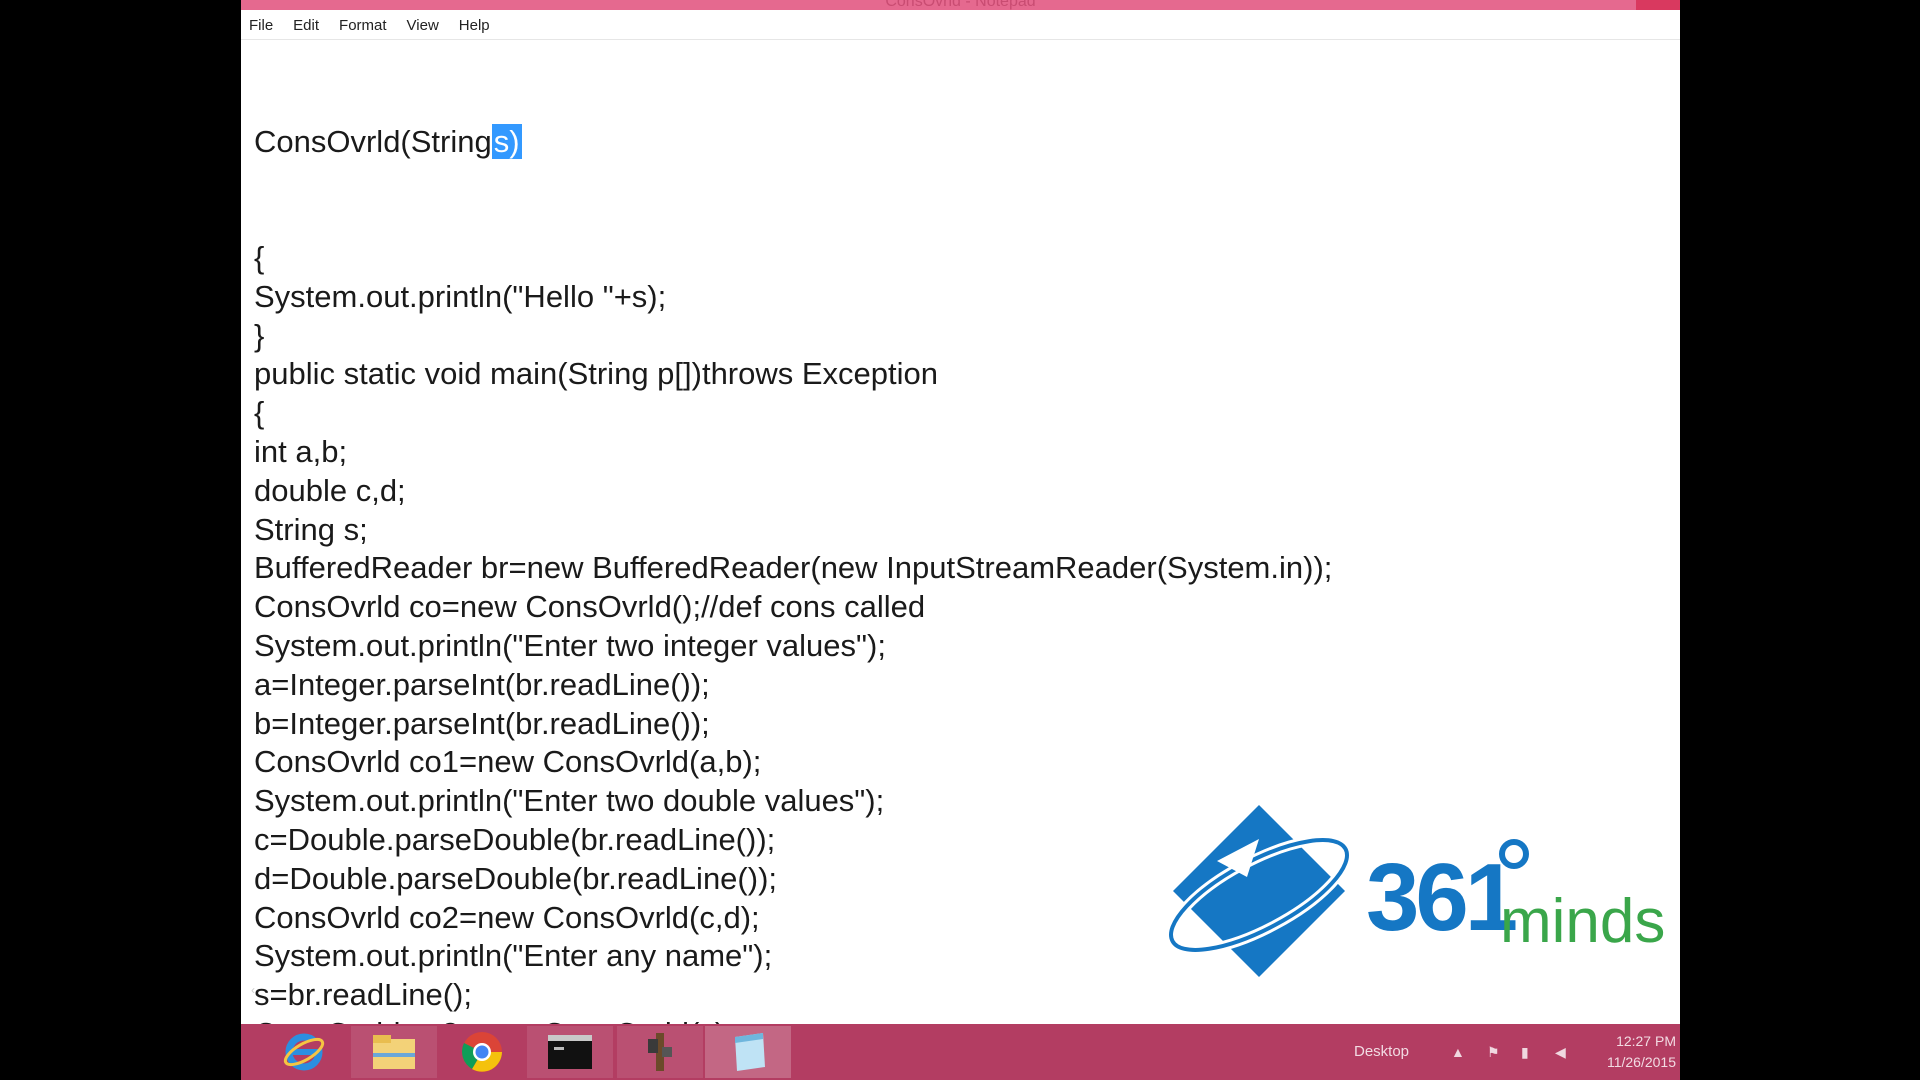  I want to click on horizontal-scrollbar: ‹, so click(691, 990).